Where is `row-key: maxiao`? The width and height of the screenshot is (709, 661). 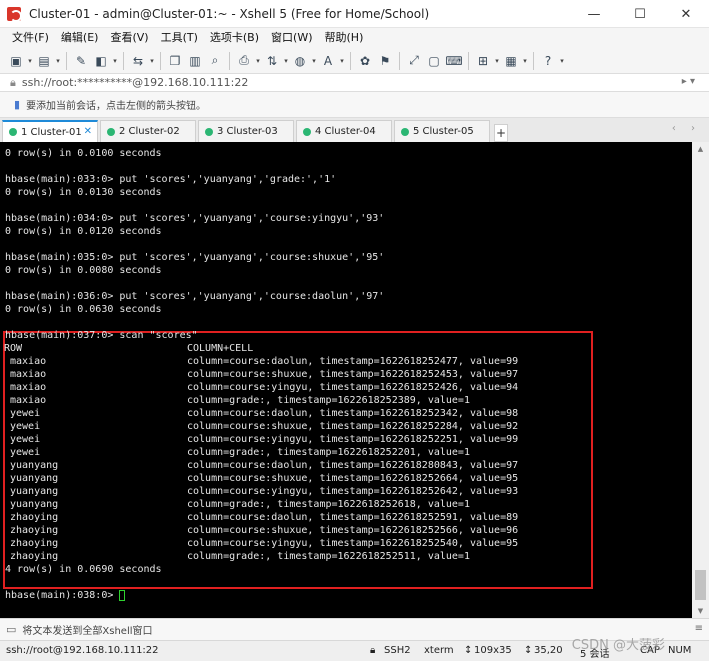
row-key: maxiao is located at coordinates (28, 387).